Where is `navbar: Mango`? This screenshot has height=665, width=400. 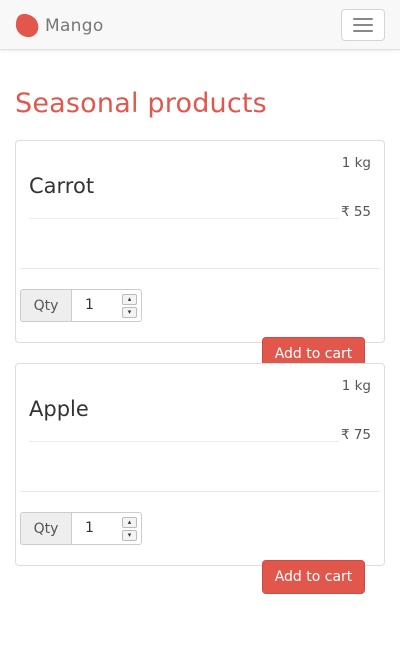 navbar: Mango is located at coordinates (200, 25).